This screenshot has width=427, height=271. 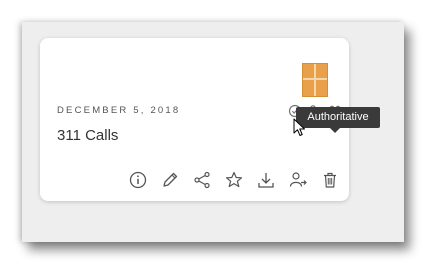 What do you see at coordinates (170, 180) in the screenshot?
I see `pencil-icon` at bounding box center [170, 180].